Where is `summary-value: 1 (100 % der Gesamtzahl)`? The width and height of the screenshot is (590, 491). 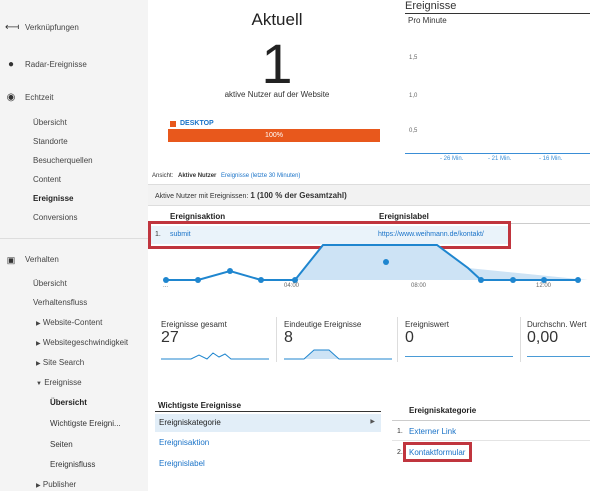 summary-value: 1 (100 % der Gesamtzahl) is located at coordinates (298, 195).